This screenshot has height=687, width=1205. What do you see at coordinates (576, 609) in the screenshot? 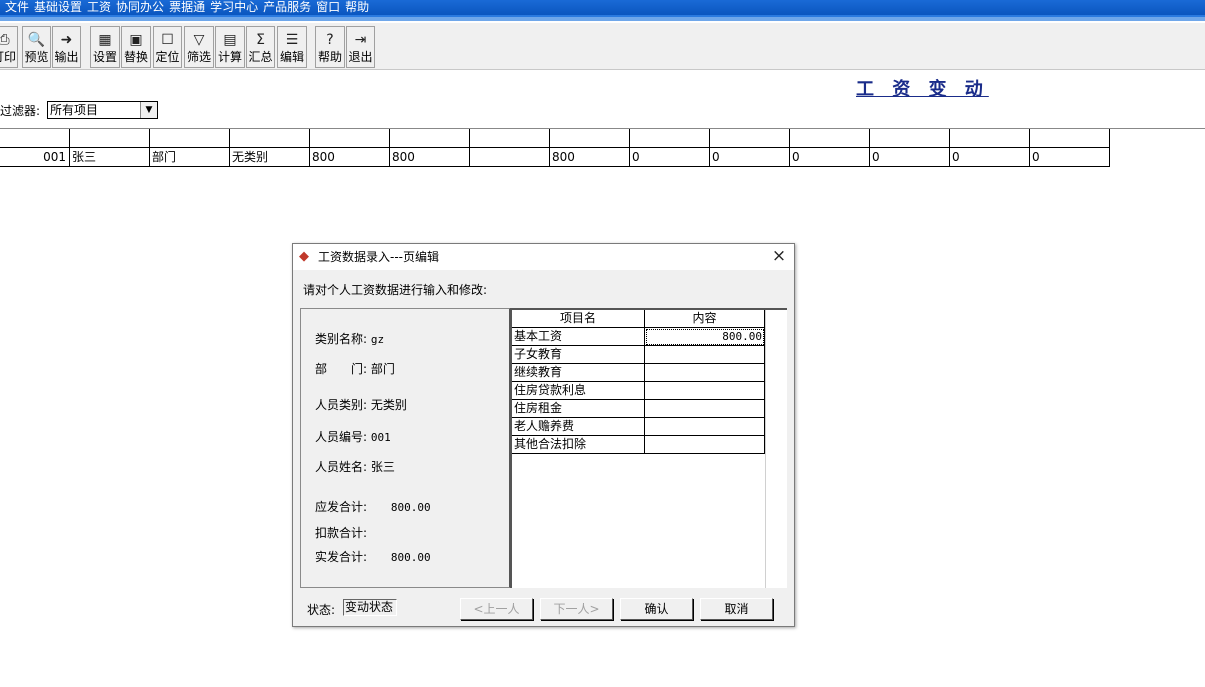
I see `next-person-button: 下一人>` at bounding box center [576, 609].